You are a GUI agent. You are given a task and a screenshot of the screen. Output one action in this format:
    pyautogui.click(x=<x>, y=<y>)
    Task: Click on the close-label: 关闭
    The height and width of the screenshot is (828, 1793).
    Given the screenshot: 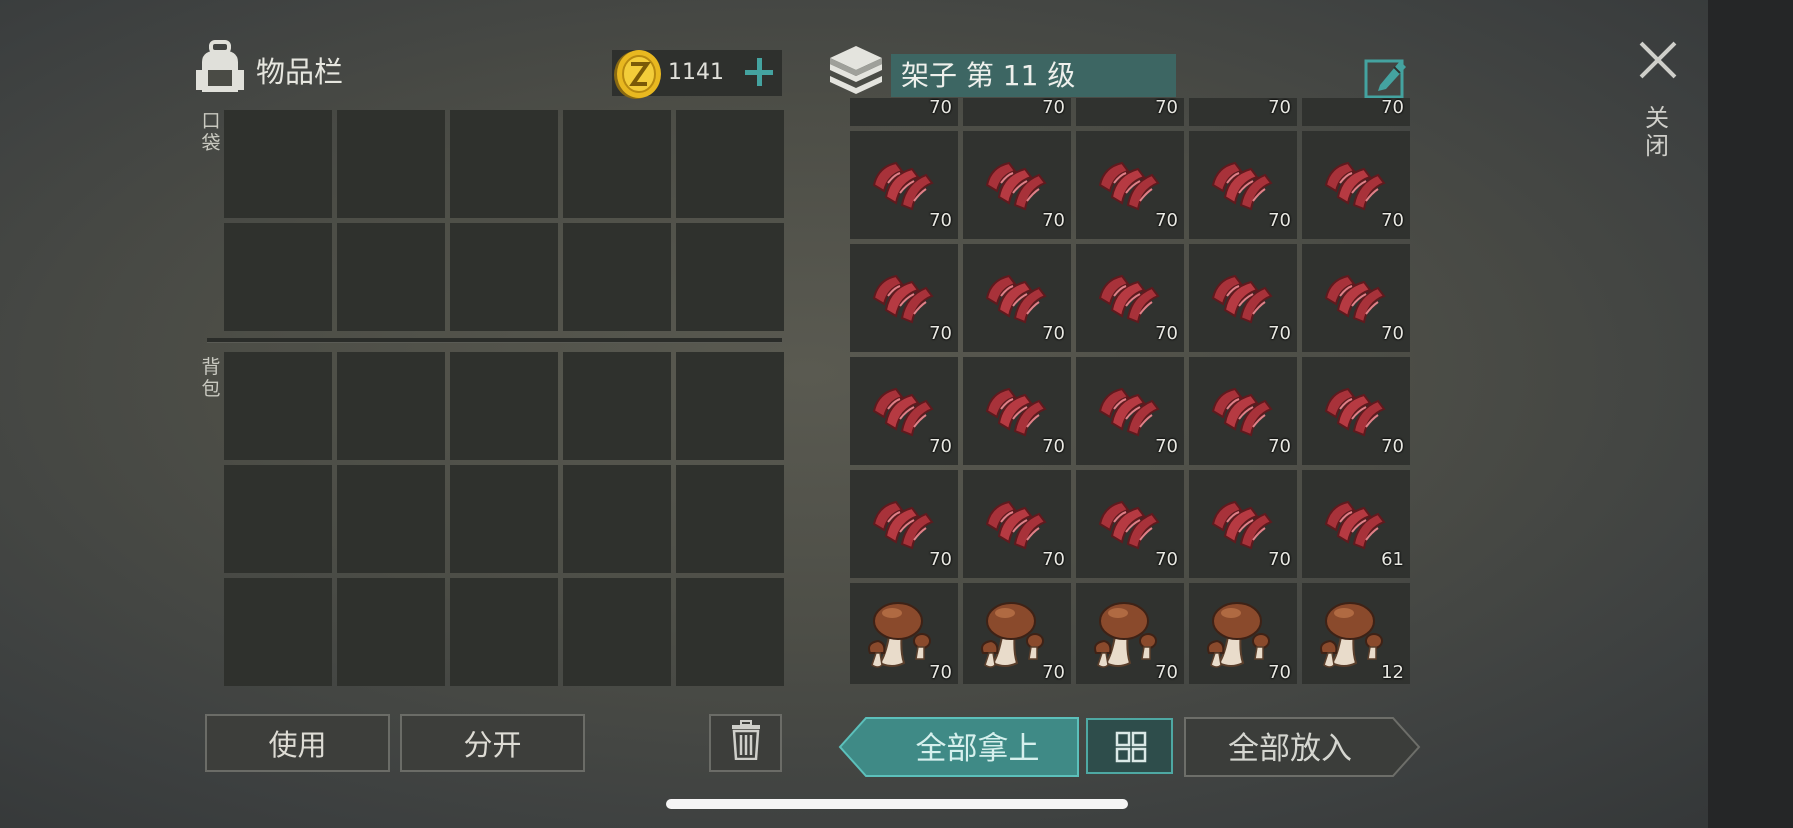 What is the action you would take?
    pyautogui.click(x=1657, y=132)
    